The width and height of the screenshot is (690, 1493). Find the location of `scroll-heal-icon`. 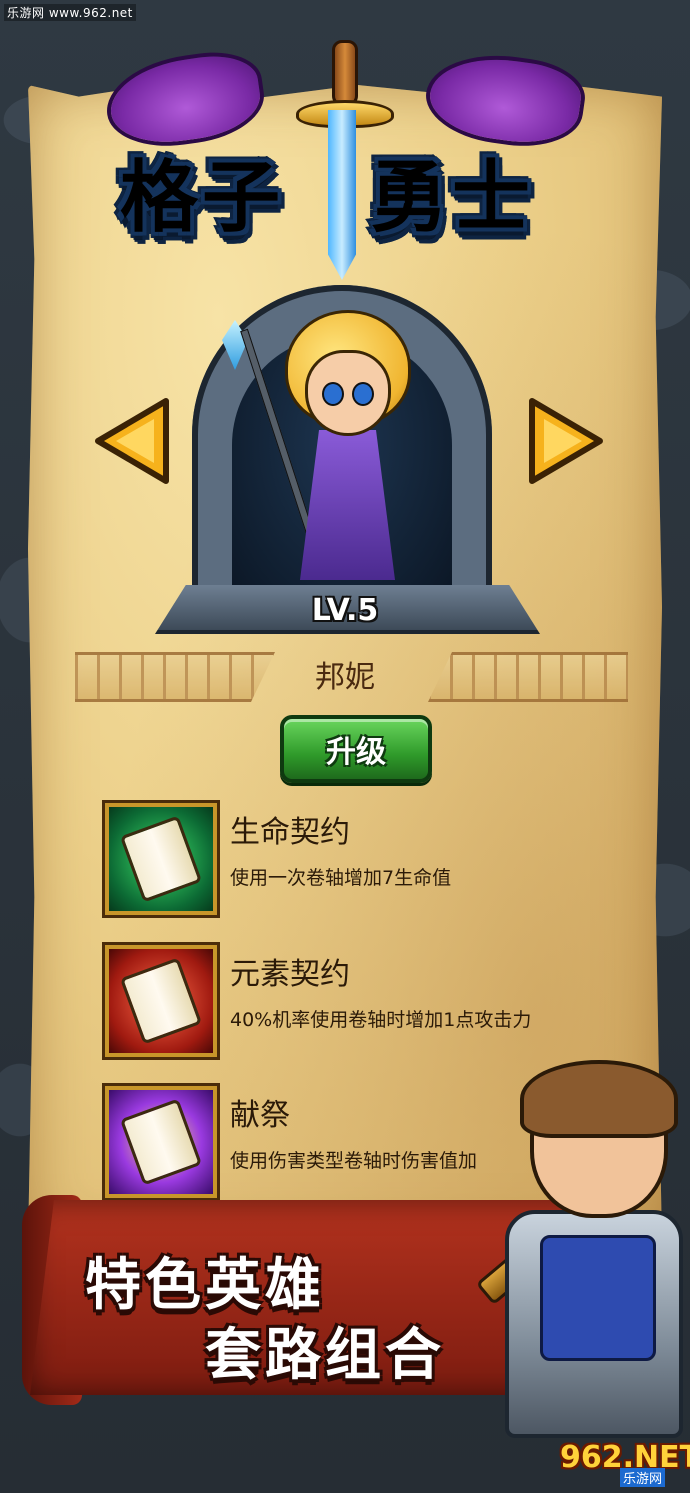

scroll-heal-icon is located at coordinates (161, 859).